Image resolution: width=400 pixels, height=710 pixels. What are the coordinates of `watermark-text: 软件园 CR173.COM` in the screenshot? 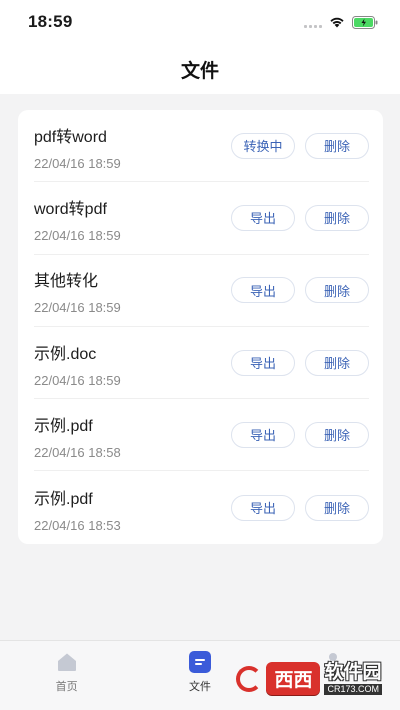 It's located at (353, 679).